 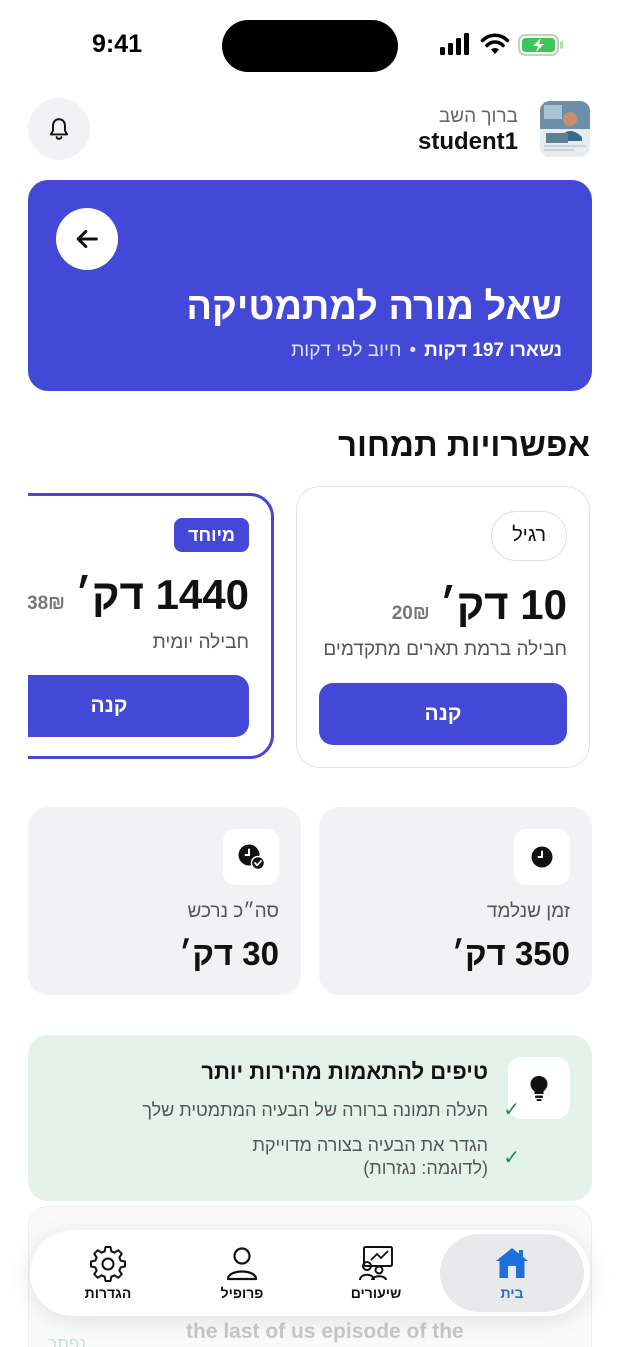 I want to click on package-card-special: מיוחד 1440 דק׳ 38₪ חבילה יומית קנה, so click(x=151, y=626).